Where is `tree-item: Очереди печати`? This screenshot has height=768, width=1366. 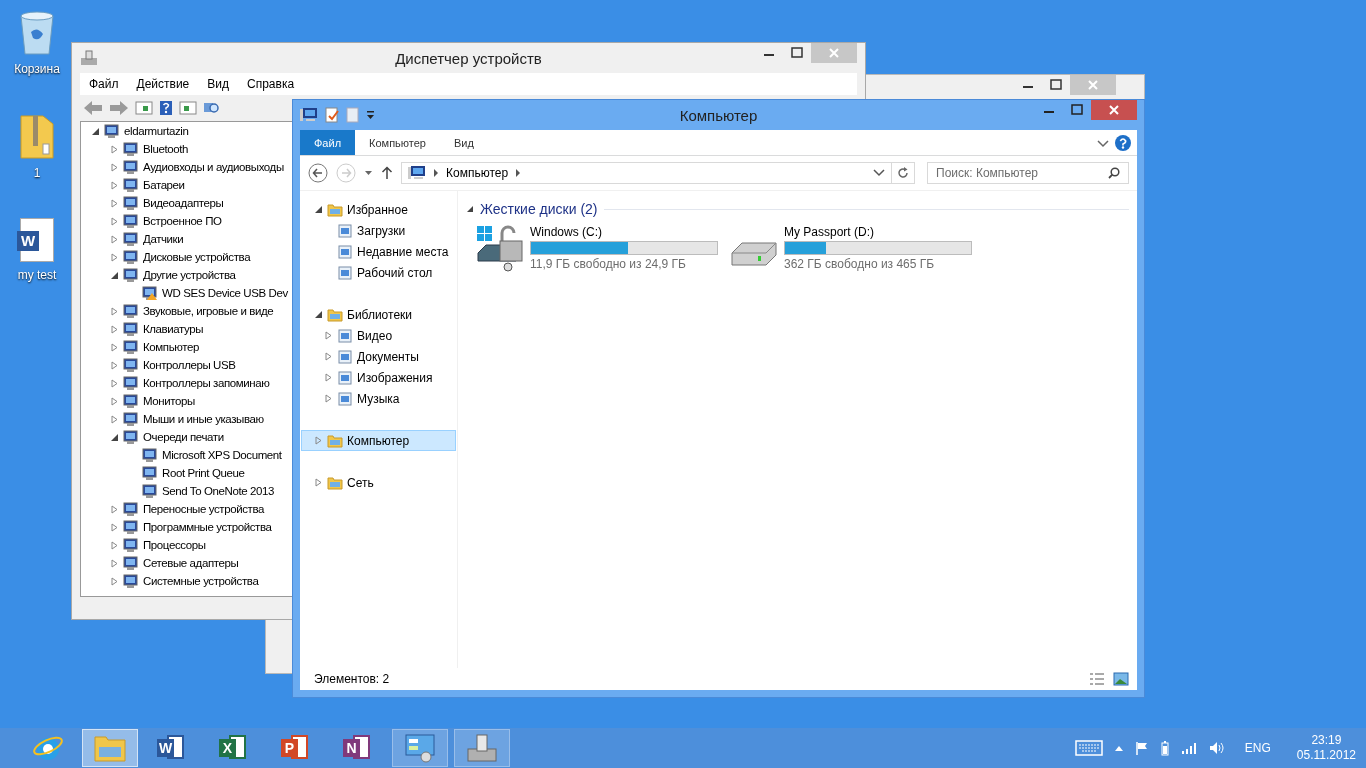
tree-item: Очереди печати is located at coordinates (183, 437).